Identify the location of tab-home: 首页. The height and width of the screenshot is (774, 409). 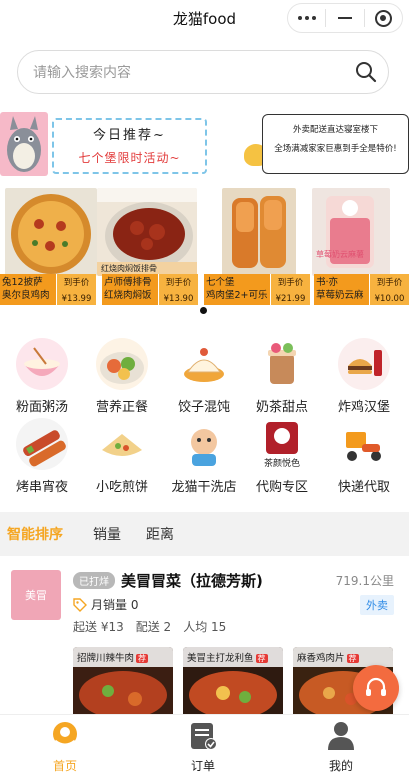
(65, 746).